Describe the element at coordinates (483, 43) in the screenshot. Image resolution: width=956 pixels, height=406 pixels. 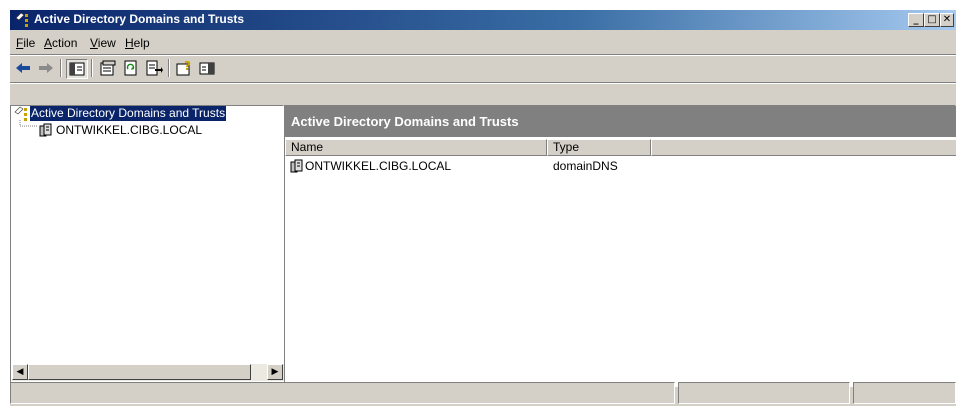
I see `menu-bar: File Action View Help` at that location.